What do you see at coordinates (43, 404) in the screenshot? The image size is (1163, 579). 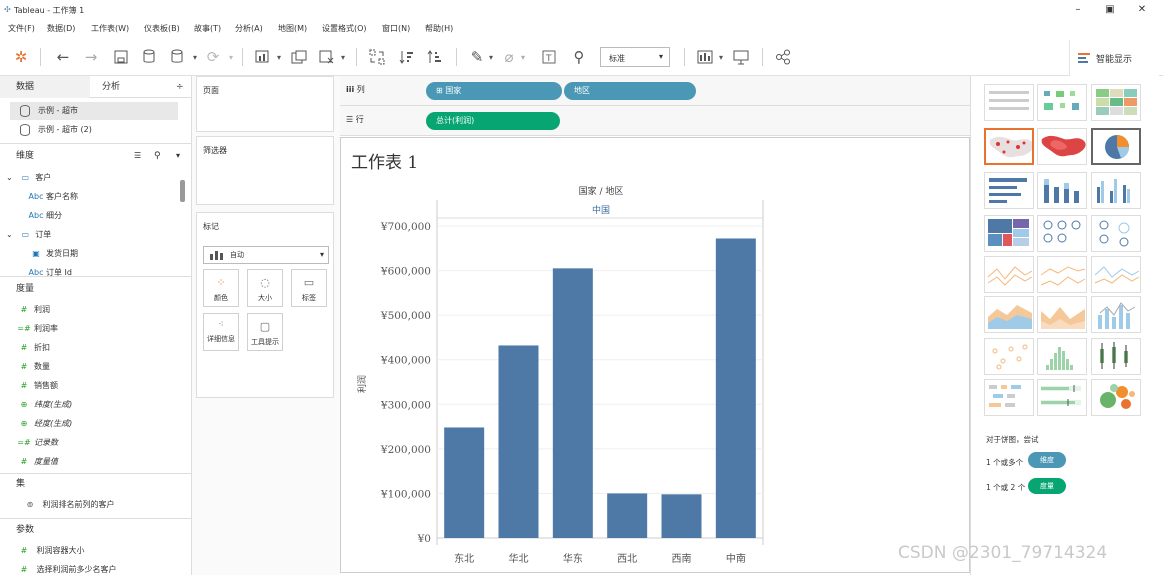 I see `measure-field: ⊕ 纬度(生成)` at bounding box center [43, 404].